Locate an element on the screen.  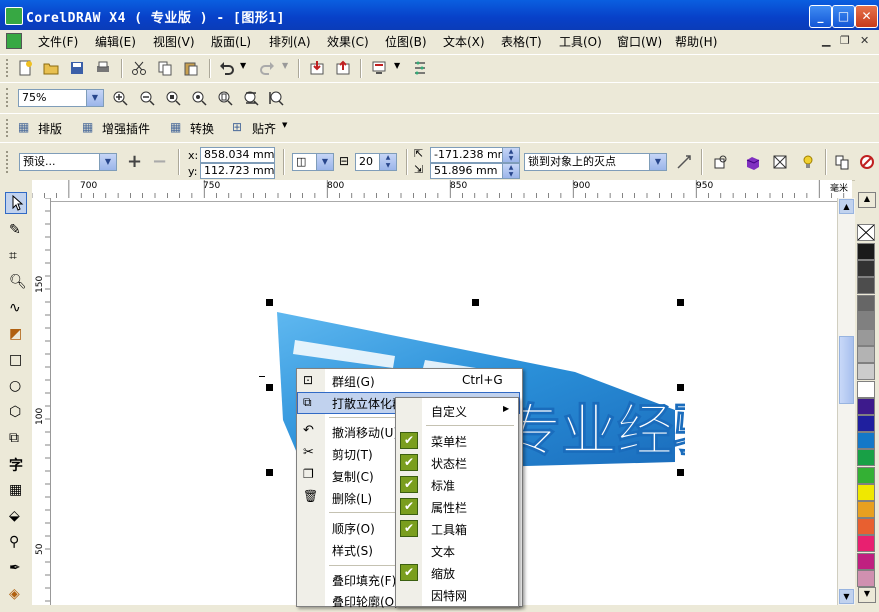
add-preset-button: + is located at coordinates (134, 161).